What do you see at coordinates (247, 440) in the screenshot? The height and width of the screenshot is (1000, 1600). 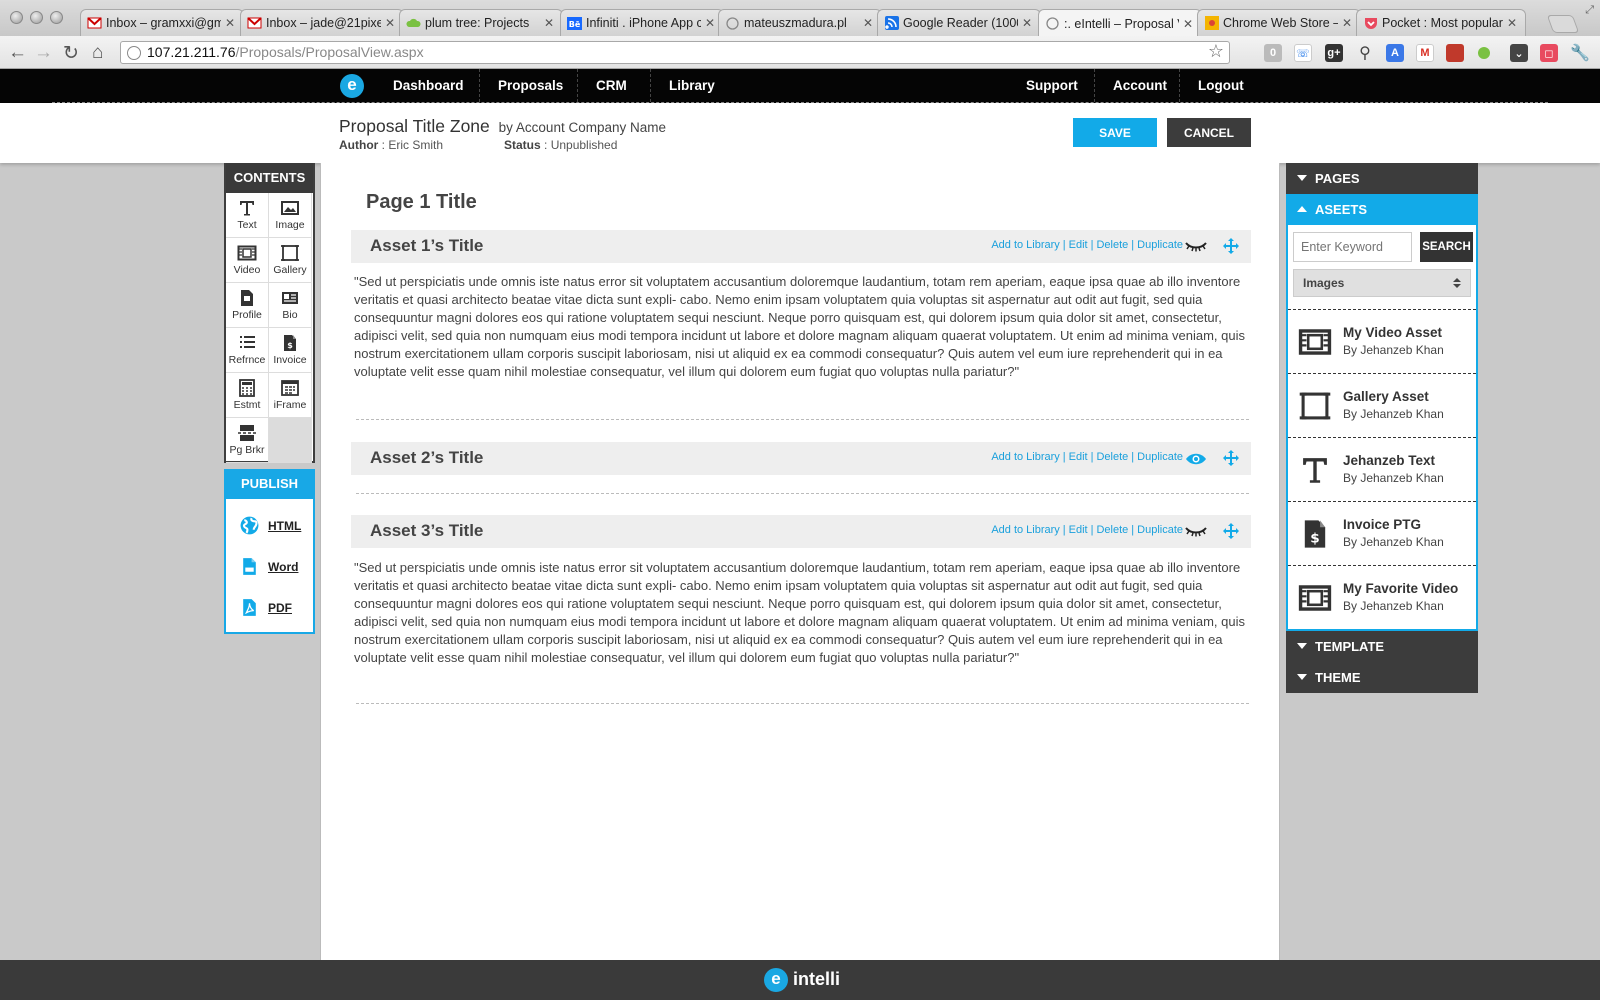 I see `content-tool-pg-brkr: Pg Brkr` at bounding box center [247, 440].